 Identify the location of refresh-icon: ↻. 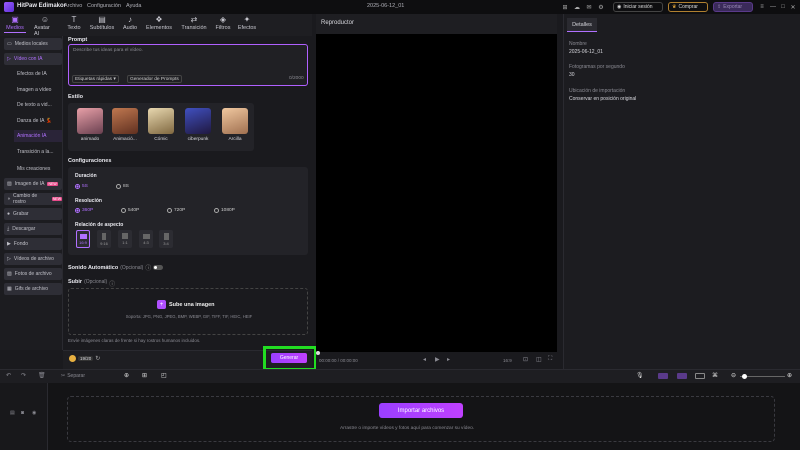
(97, 358).